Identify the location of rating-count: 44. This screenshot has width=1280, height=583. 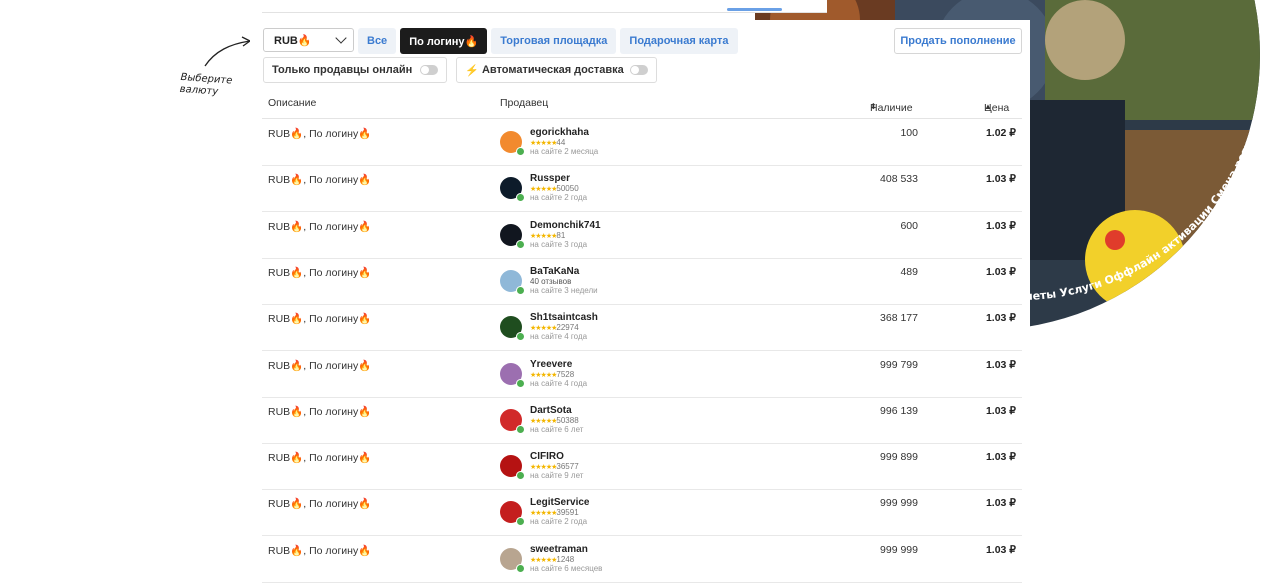
(561, 142).